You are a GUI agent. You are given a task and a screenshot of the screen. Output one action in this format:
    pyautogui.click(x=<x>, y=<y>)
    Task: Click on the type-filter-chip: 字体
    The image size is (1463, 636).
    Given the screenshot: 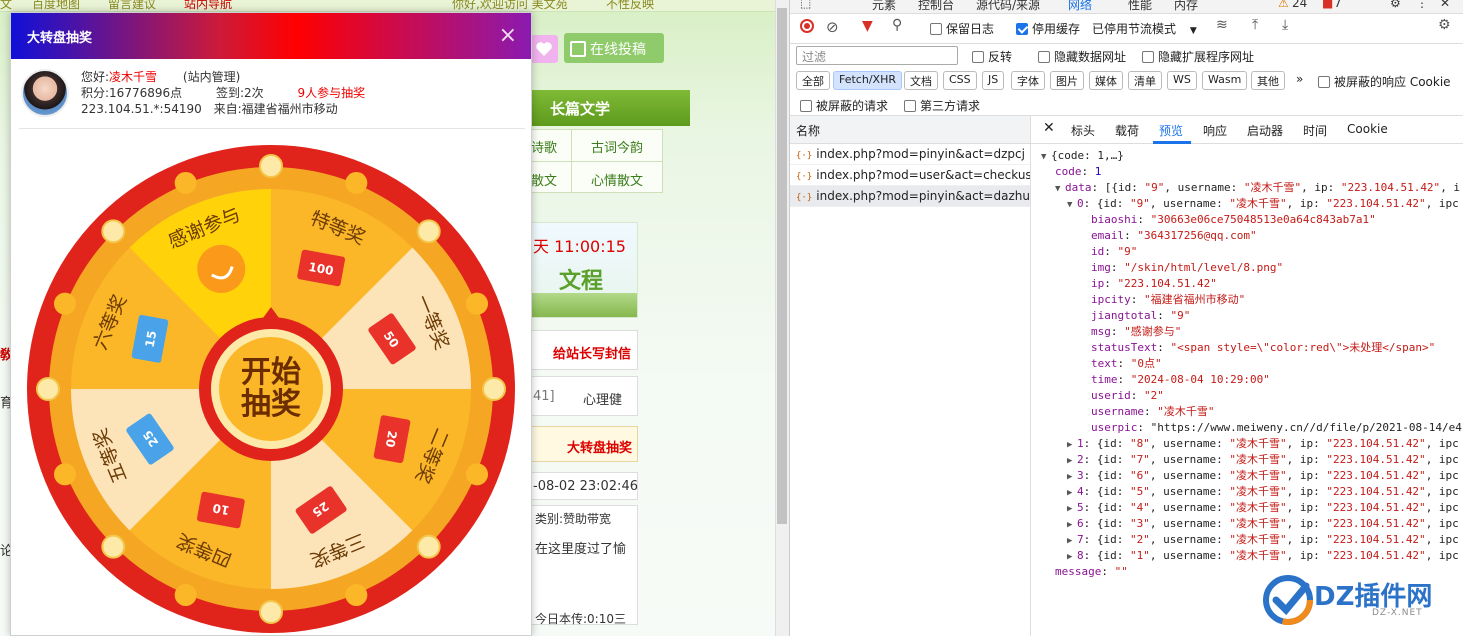 What is the action you would take?
    pyautogui.click(x=1028, y=80)
    